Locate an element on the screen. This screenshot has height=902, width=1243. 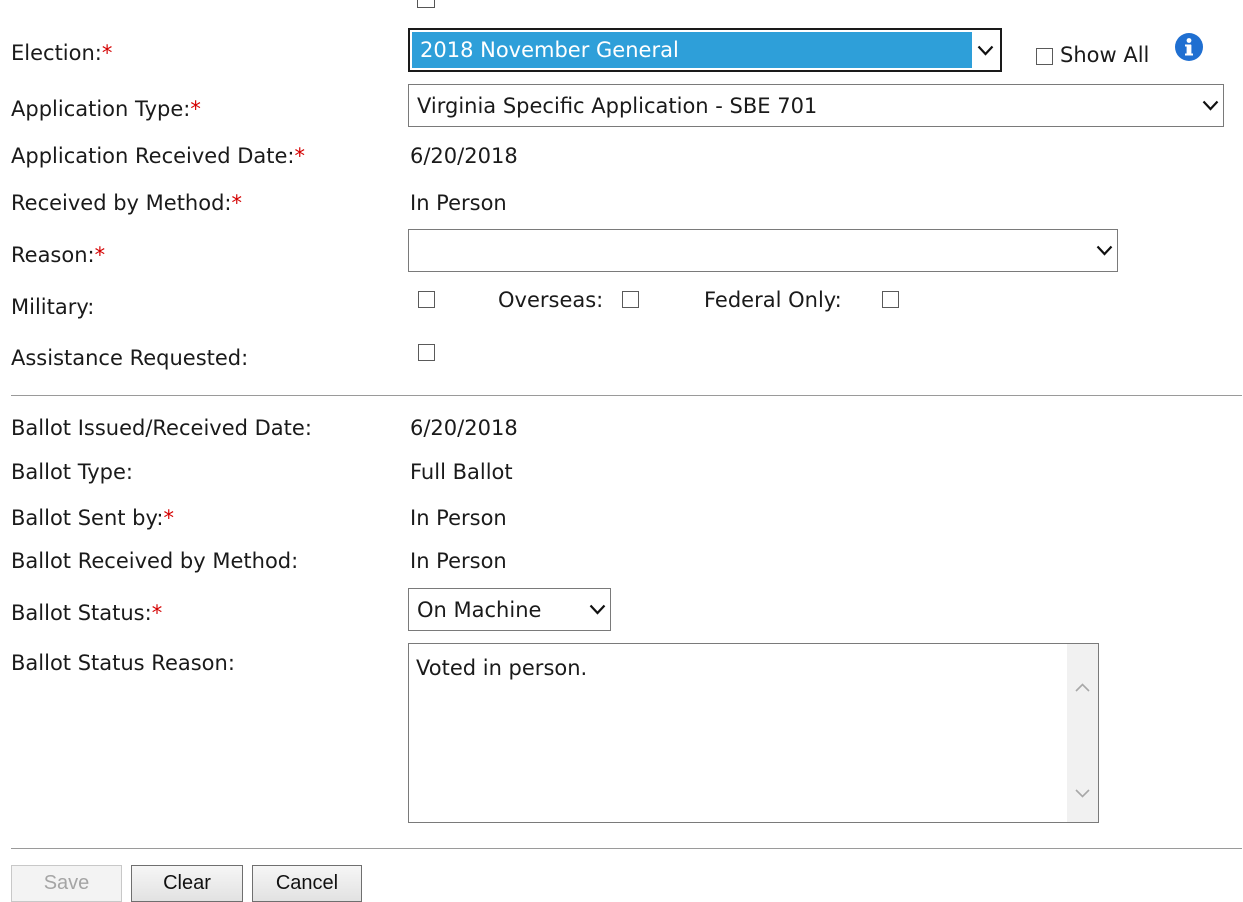
cancel-button: Cancel is located at coordinates (307, 883).